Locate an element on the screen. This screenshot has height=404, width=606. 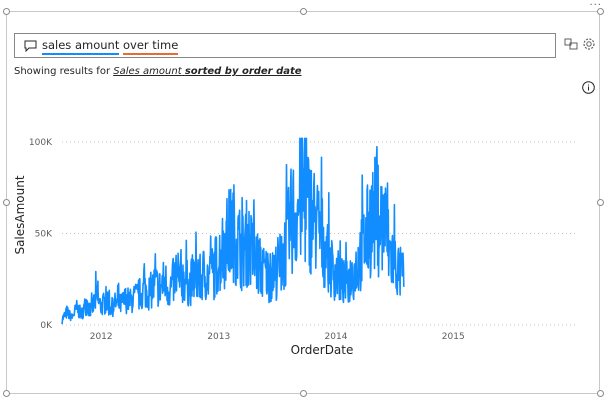
y-tick-label: 0K is located at coordinates (46, 326).